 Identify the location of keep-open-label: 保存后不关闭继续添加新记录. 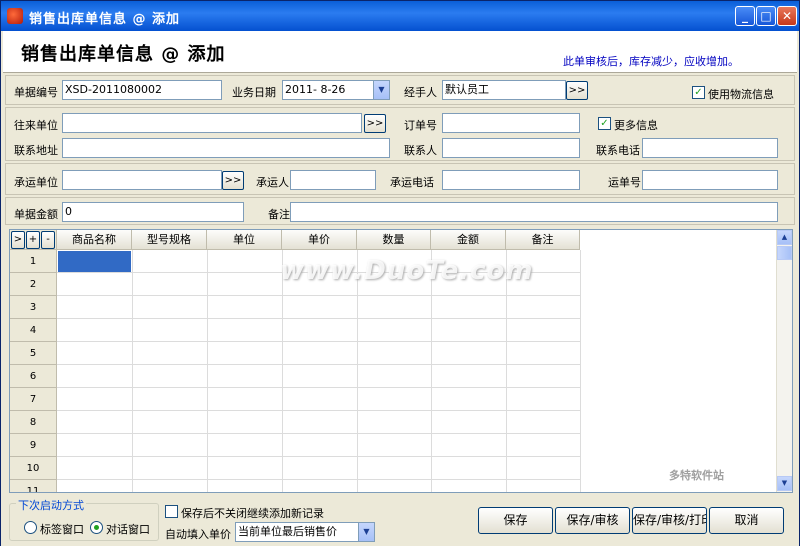
(252, 513).